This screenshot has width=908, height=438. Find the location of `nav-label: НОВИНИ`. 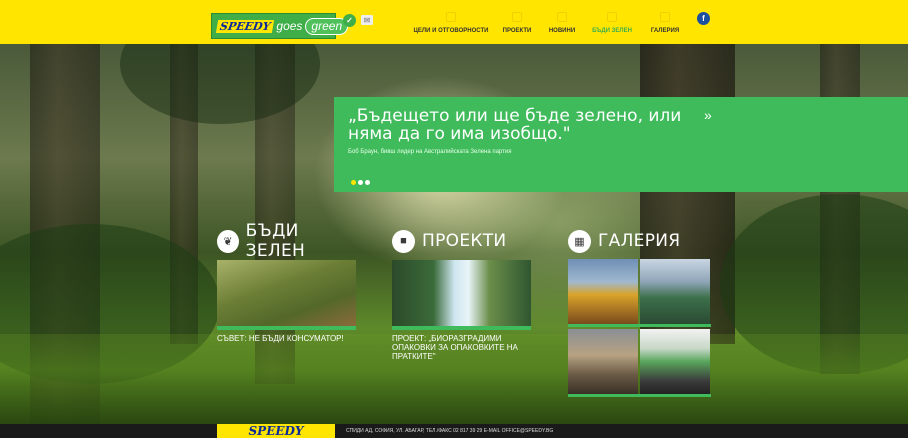

nav-label: НОВИНИ is located at coordinates (562, 31).